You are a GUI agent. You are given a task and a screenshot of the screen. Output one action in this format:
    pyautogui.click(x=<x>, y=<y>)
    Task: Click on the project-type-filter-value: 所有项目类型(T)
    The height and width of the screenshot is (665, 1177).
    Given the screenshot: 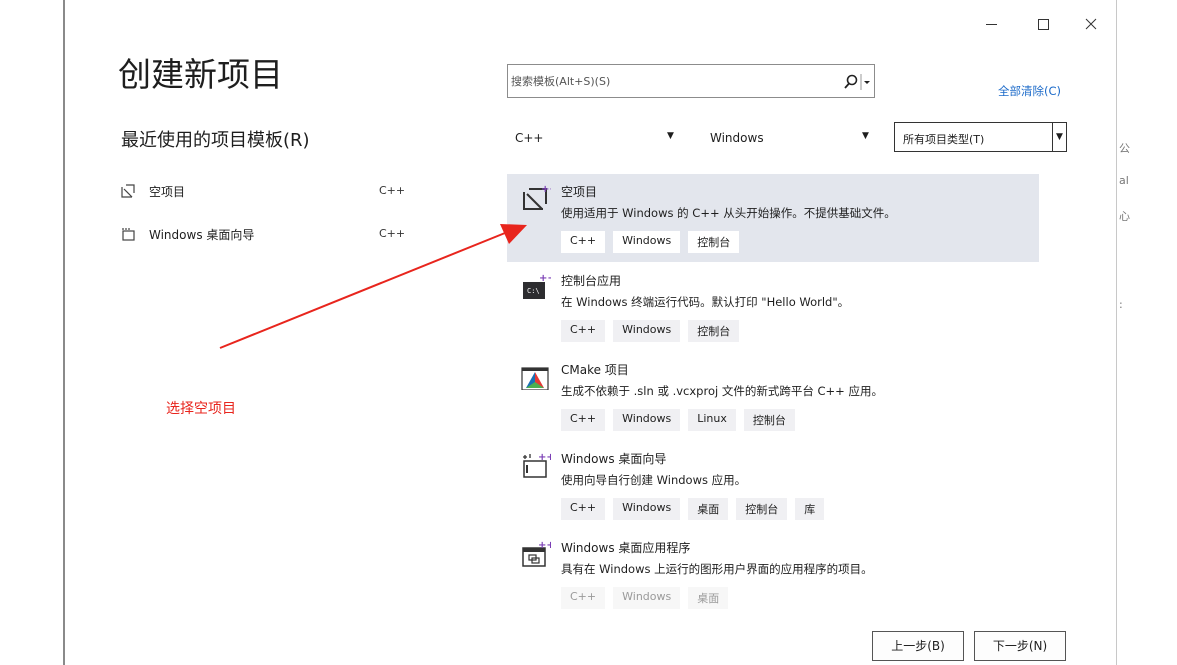 What is the action you would take?
    pyautogui.click(x=944, y=139)
    